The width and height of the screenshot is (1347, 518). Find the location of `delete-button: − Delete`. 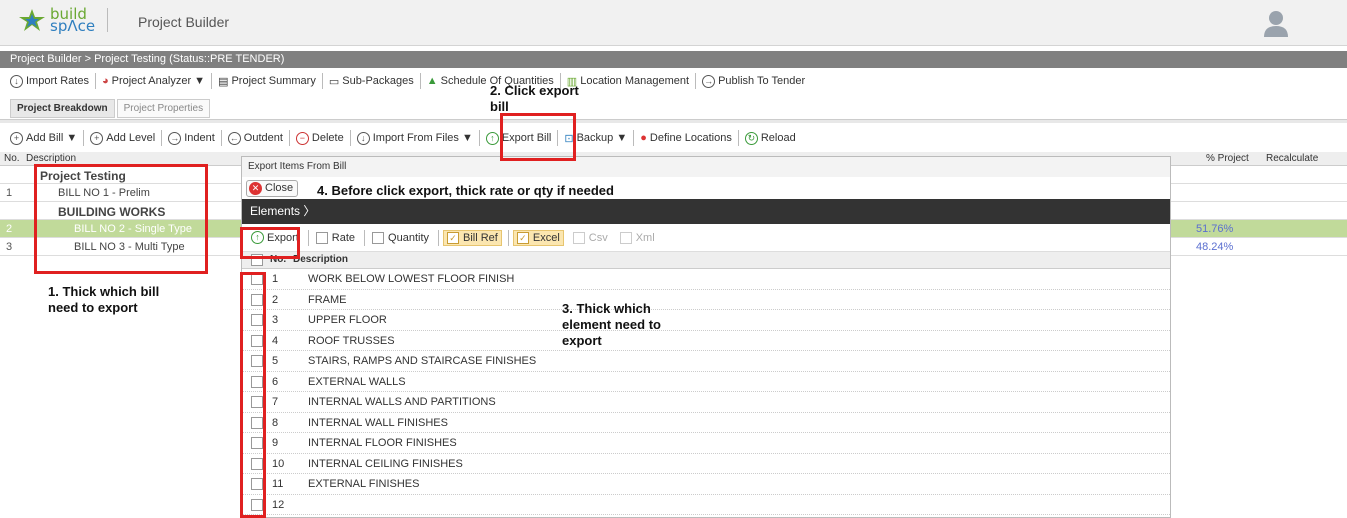

delete-button: − Delete is located at coordinates (319, 138).